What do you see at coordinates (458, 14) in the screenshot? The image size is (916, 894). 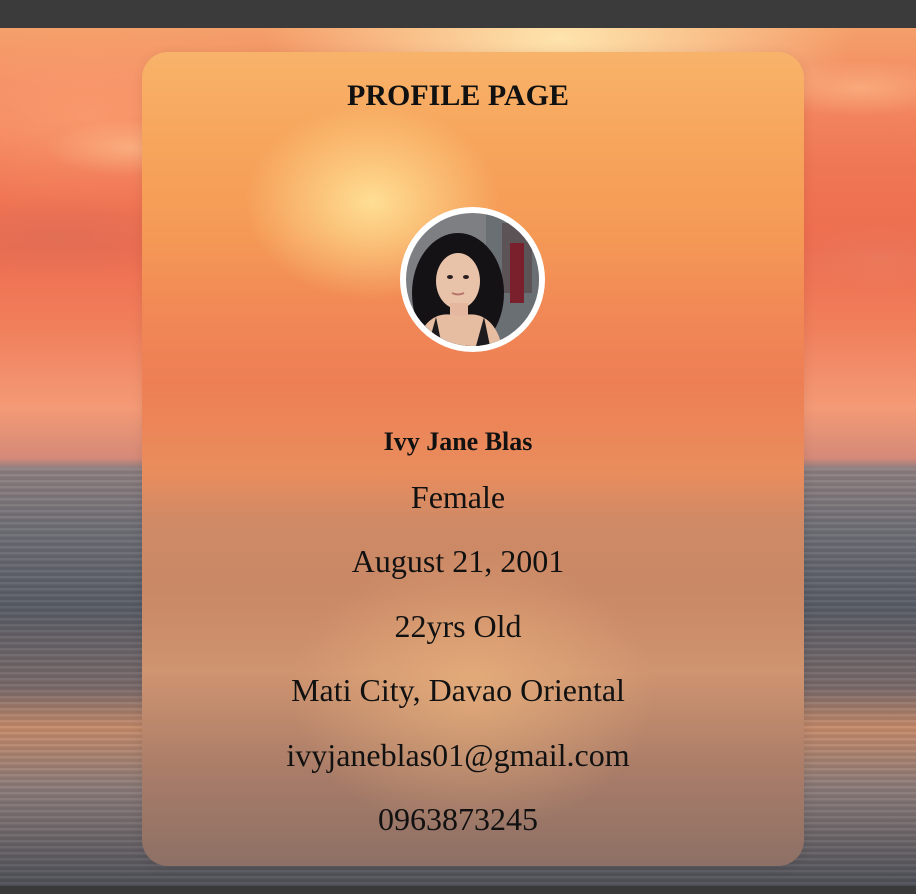 I see `browser-top-bar` at bounding box center [458, 14].